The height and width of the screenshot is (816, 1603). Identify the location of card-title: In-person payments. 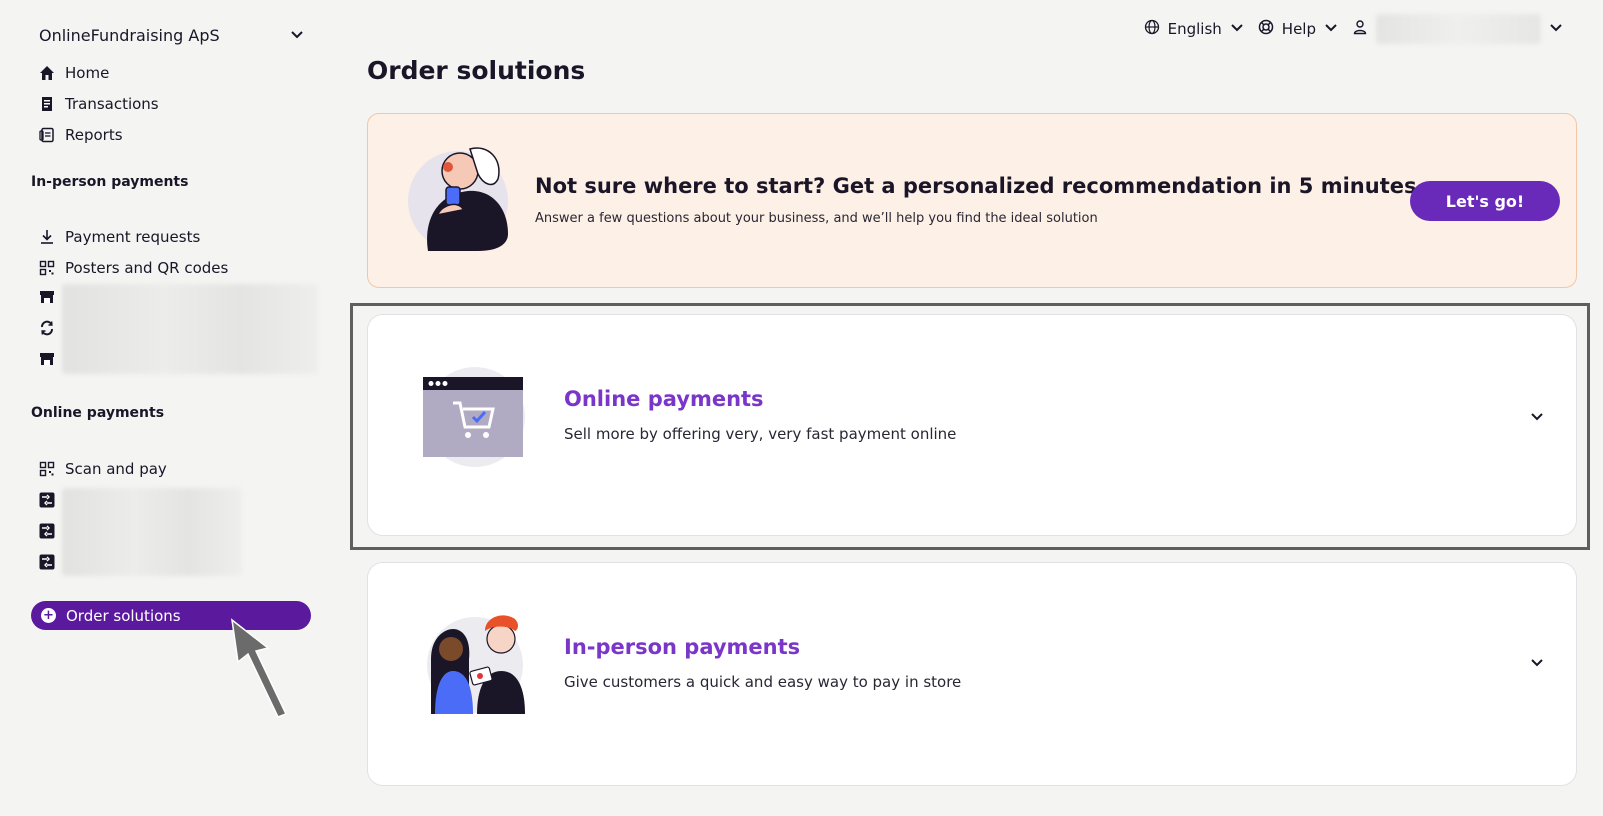
(682, 647).